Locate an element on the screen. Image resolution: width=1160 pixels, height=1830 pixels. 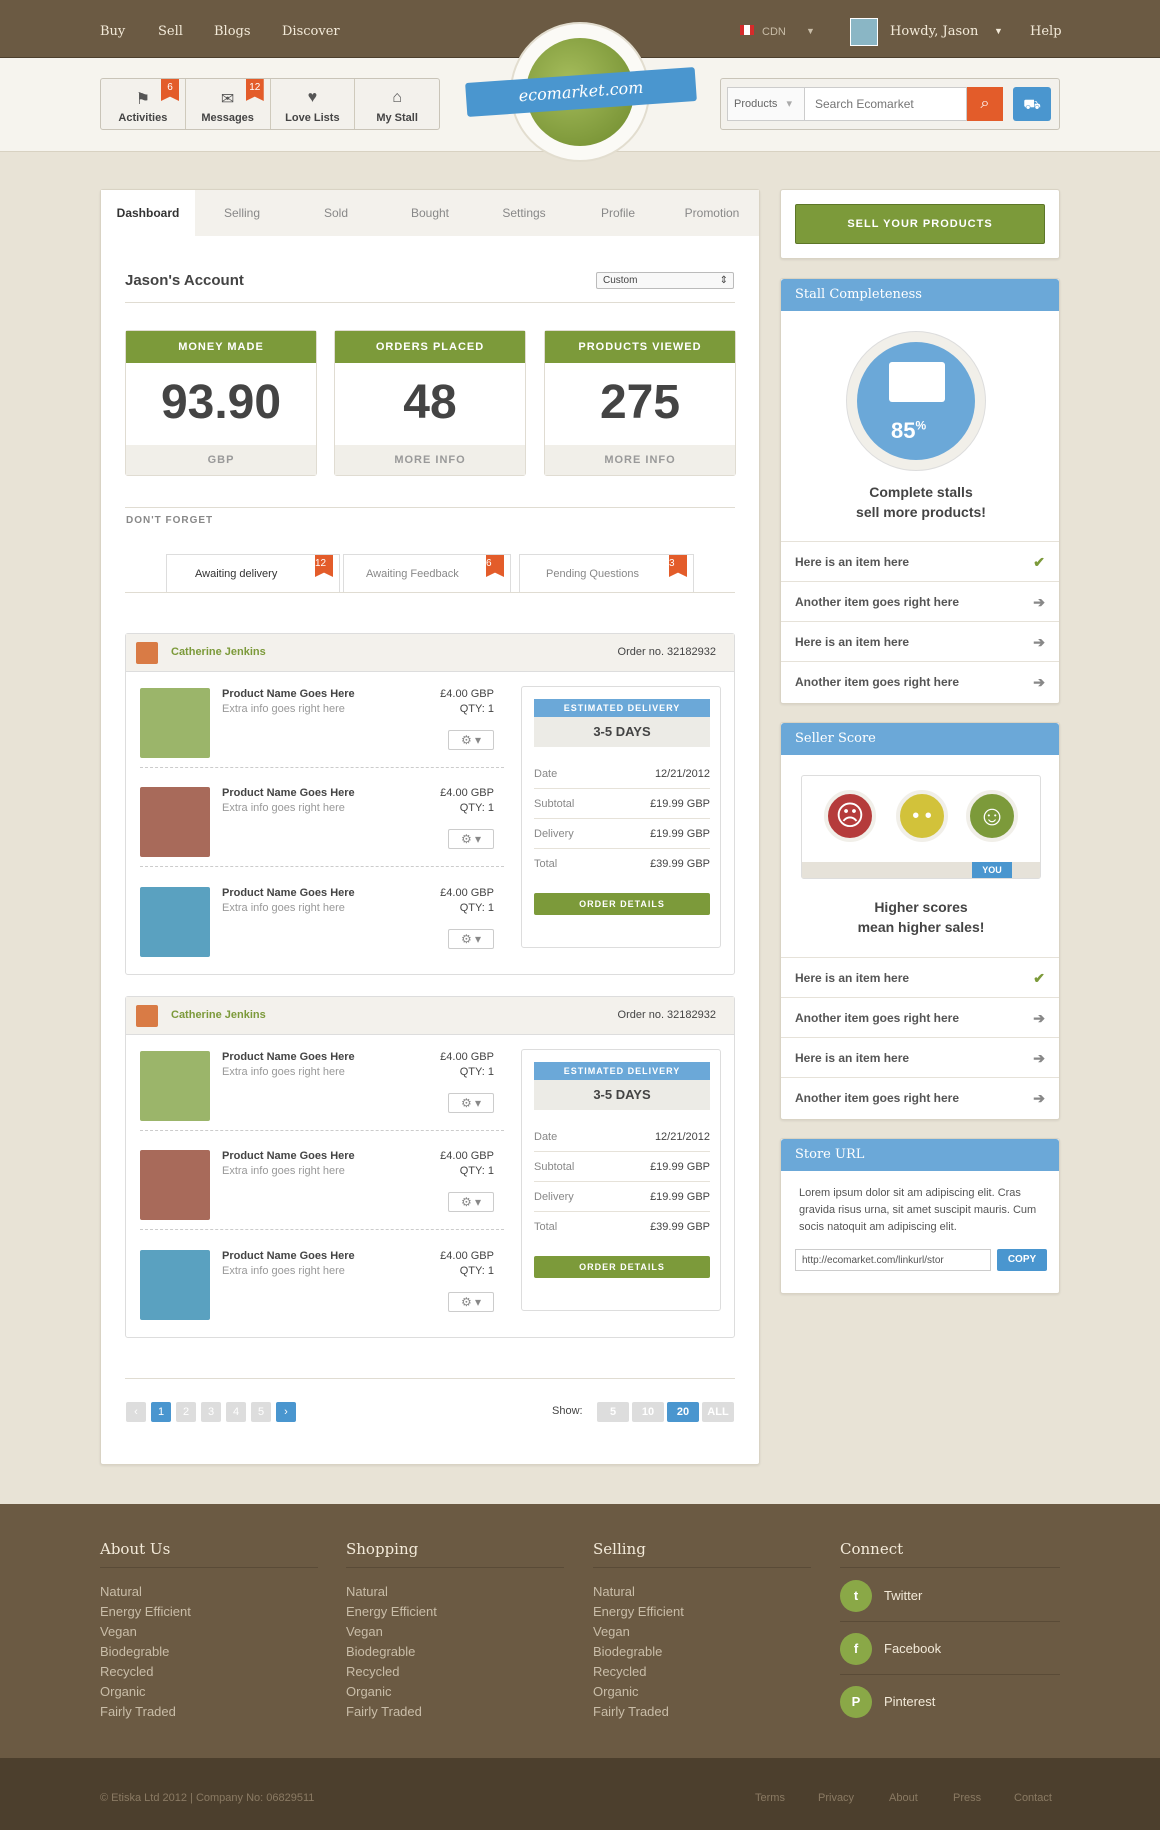
show-all-button: ALL is located at coordinates (718, 1412).